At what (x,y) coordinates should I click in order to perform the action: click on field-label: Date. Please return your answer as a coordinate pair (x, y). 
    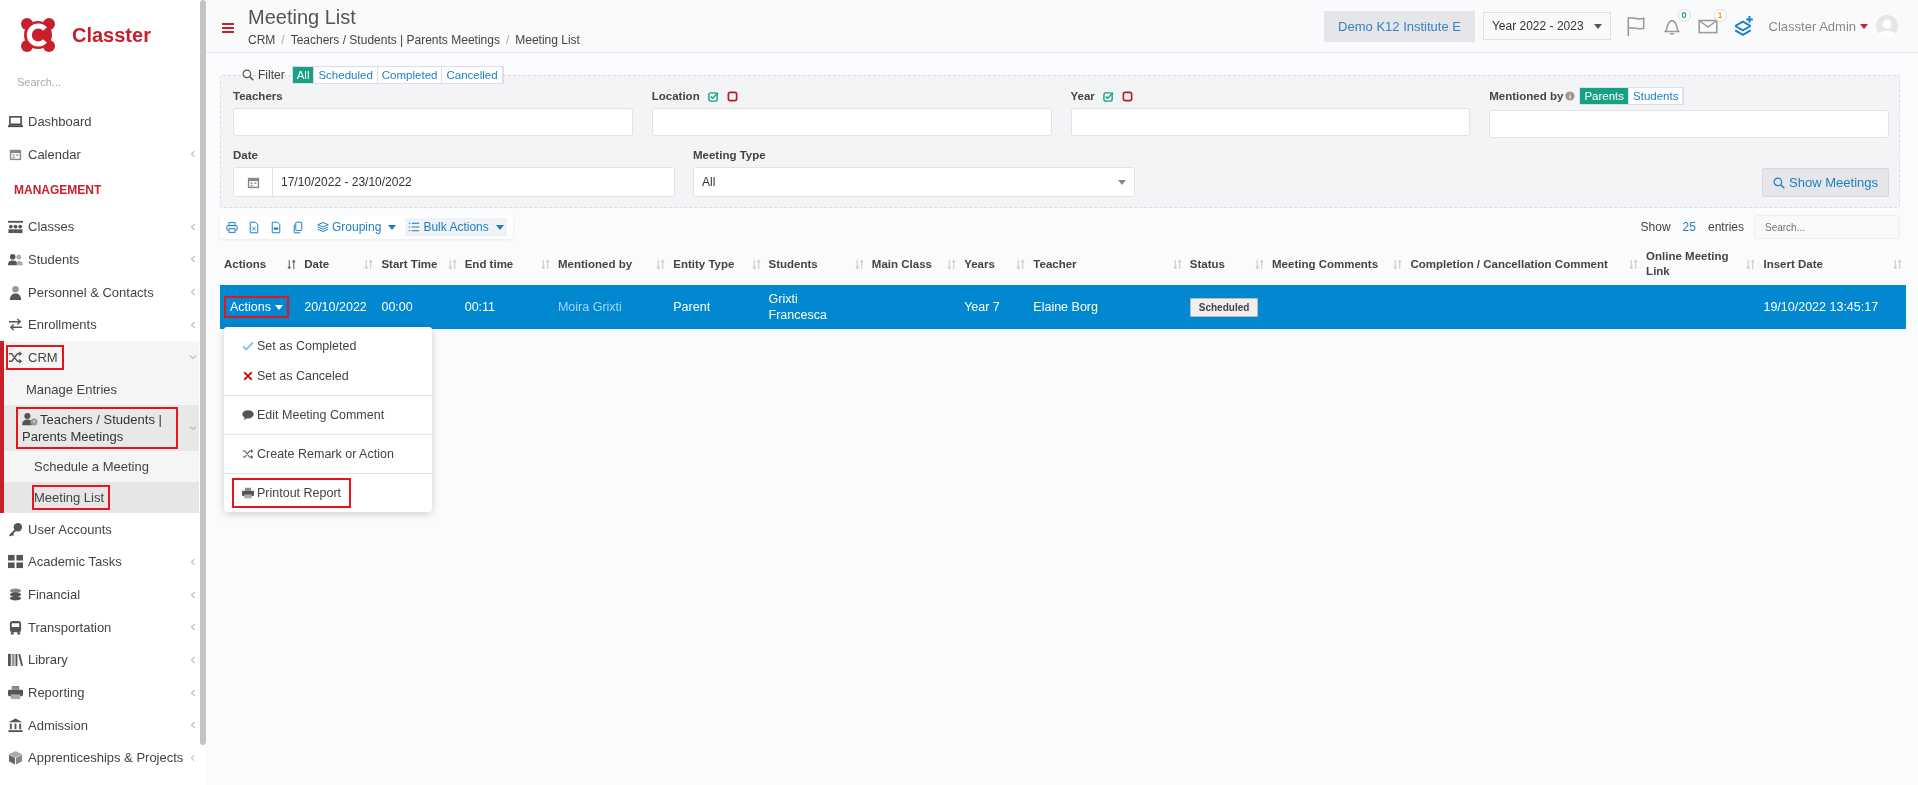
    Looking at the image, I should click on (246, 155).